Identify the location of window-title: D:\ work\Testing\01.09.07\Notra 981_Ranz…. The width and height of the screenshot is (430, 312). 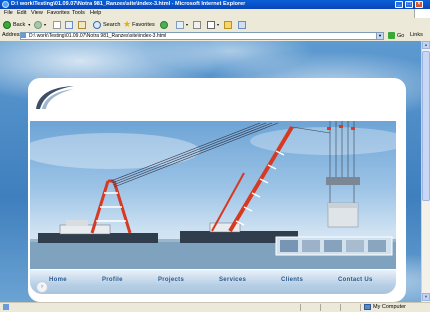
(128, 4).